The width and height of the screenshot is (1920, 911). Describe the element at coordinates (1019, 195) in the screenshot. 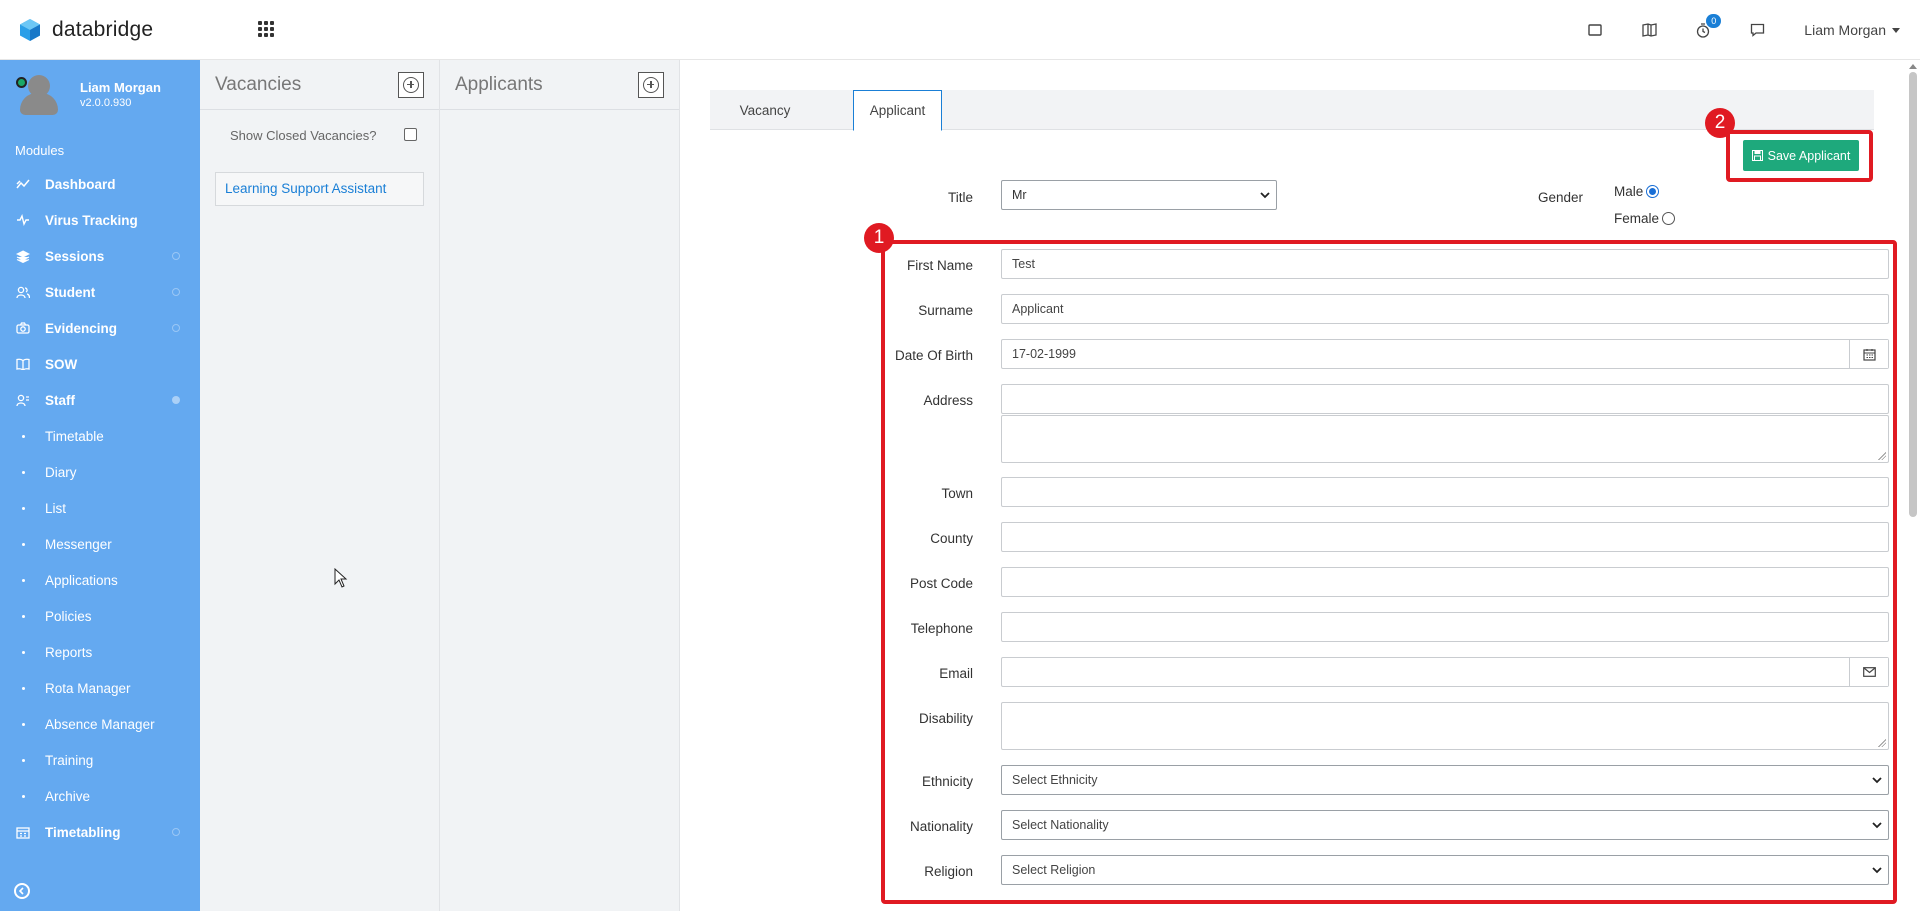

I see `title-select-value: Mr` at that location.